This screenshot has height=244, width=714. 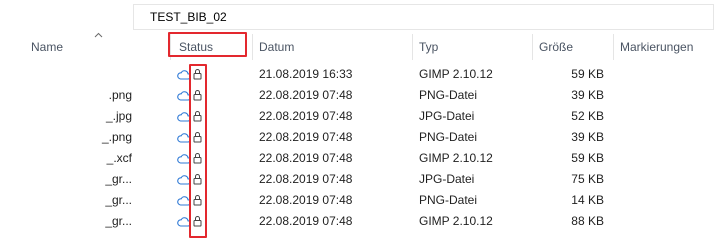 What do you see at coordinates (556, 47) in the screenshot?
I see `column-header-size: Größe` at bounding box center [556, 47].